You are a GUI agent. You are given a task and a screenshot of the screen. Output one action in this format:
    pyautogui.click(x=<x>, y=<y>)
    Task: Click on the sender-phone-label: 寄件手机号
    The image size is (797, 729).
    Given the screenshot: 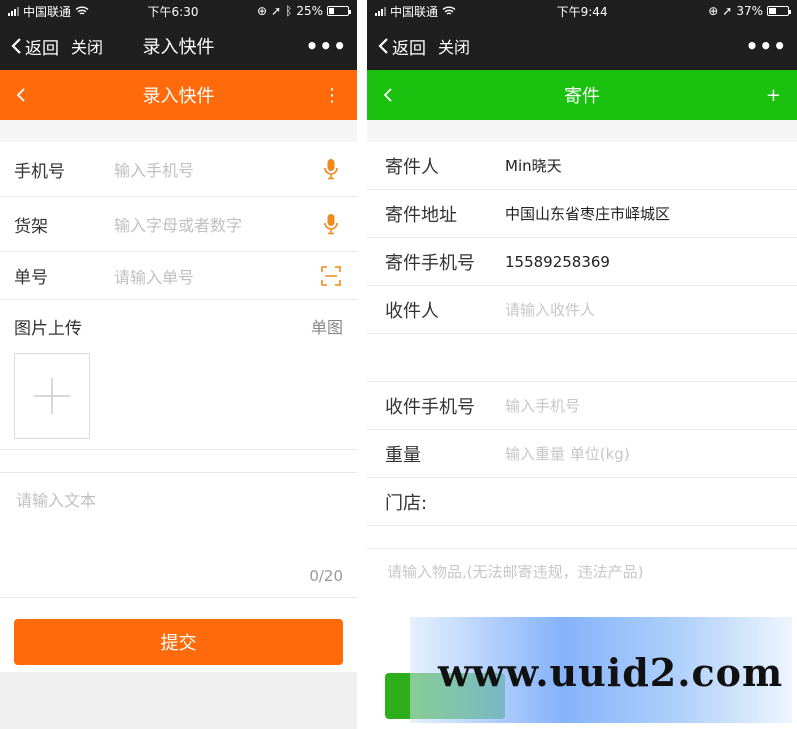 What is the action you would take?
    pyautogui.click(x=430, y=263)
    